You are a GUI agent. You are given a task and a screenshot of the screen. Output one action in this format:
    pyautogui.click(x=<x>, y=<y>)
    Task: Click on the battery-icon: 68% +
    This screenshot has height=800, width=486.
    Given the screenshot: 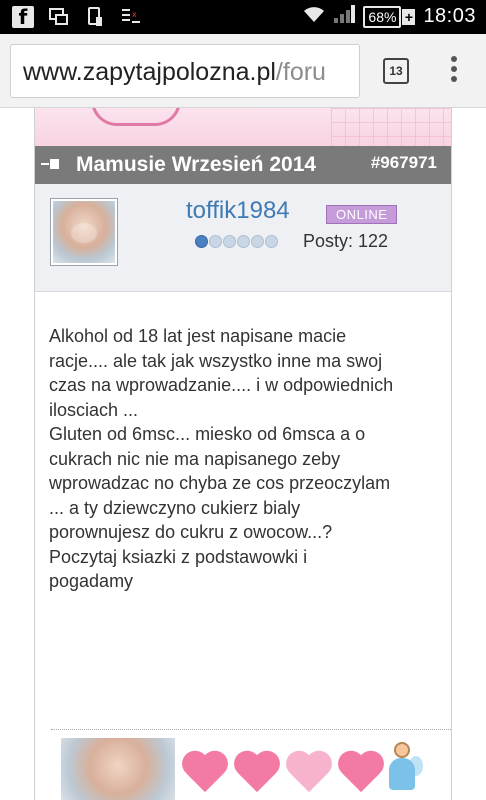 What is the action you would take?
    pyautogui.click(x=389, y=16)
    